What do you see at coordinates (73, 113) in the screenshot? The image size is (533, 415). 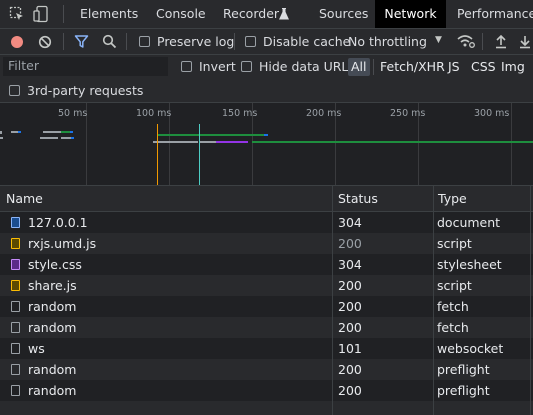 I see `timeline-tick: 50 ms` at bounding box center [73, 113].